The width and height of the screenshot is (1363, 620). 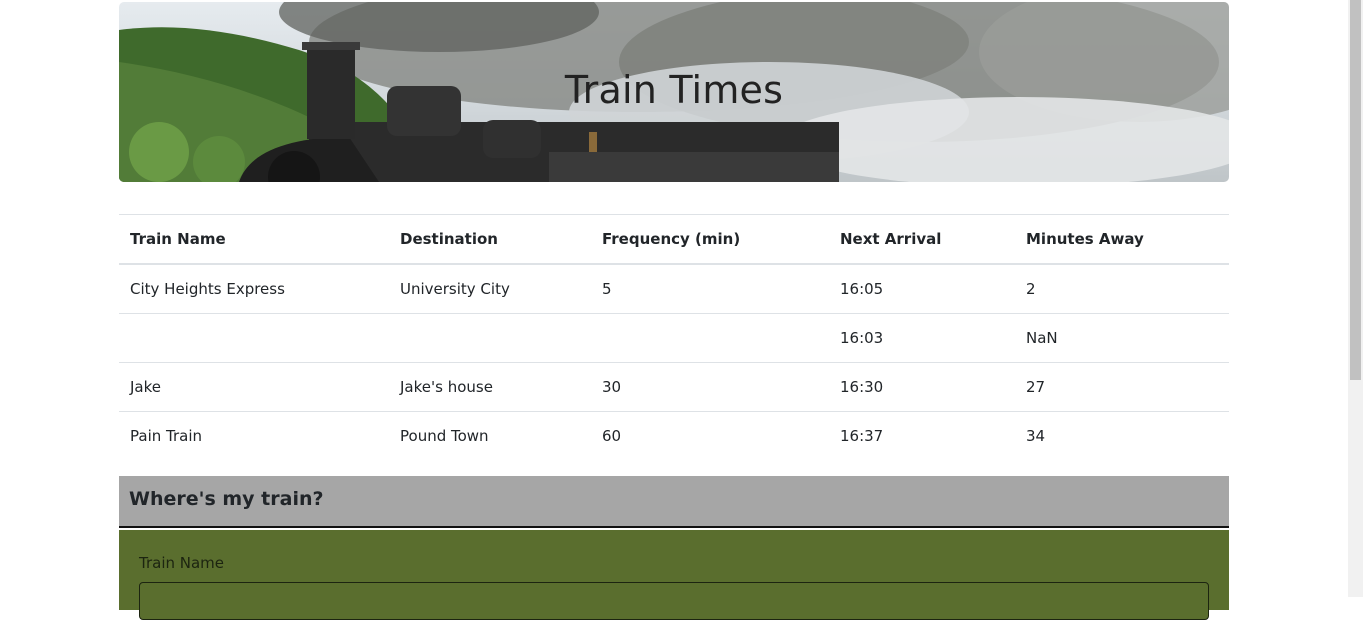 I want to click on table-row: 16:03 NaN, so click(x=674, y=338).